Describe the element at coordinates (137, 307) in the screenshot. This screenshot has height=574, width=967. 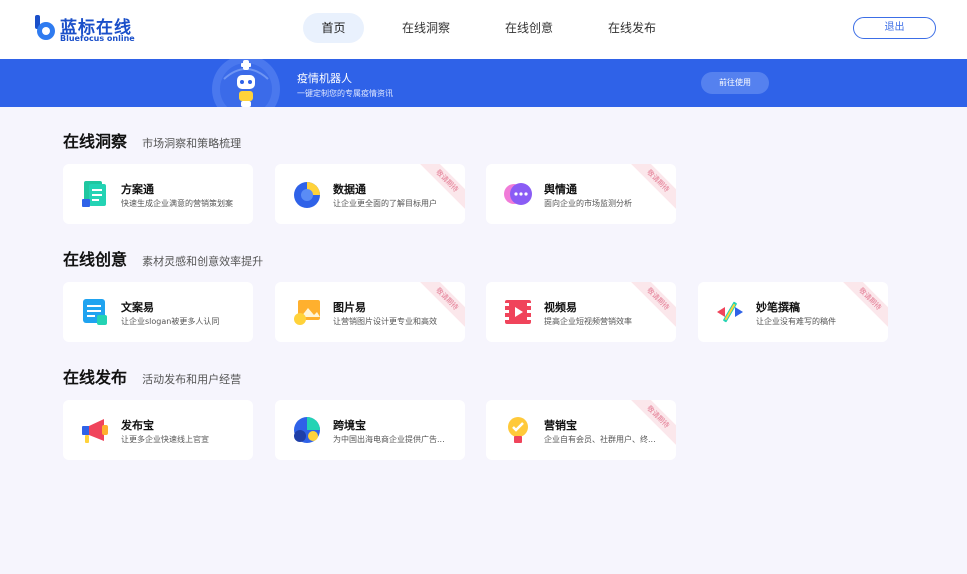
I see `card-name: 文案易` at that location.